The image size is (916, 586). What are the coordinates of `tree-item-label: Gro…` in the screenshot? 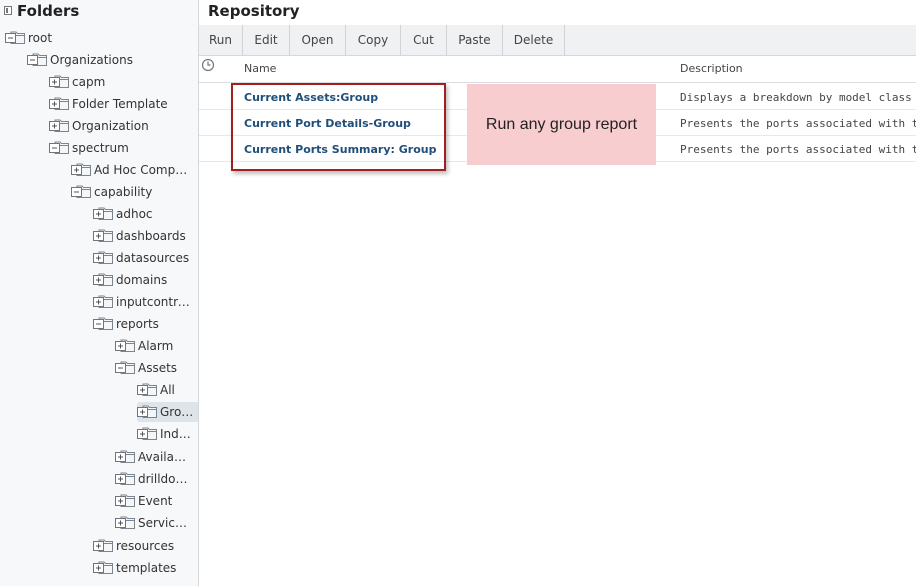 It's located at (177, 412).